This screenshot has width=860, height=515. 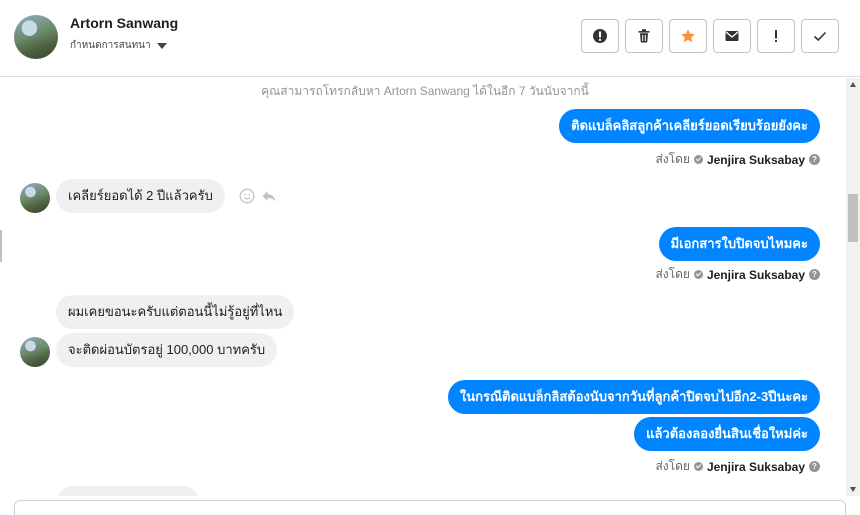 I want to click on panel-resize-handle, so click(x=1, y=246).